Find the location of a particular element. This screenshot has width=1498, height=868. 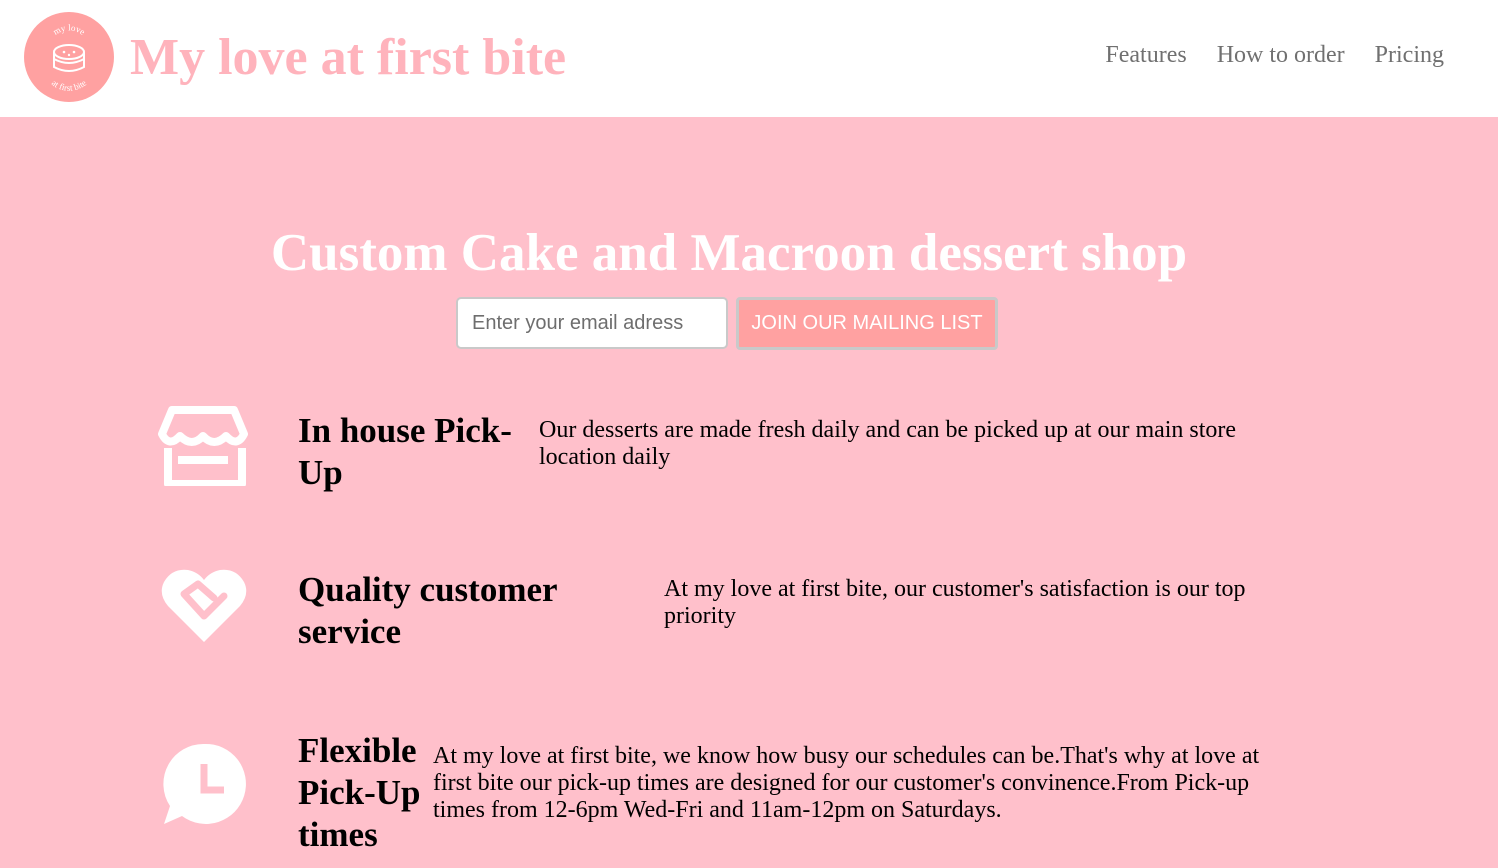

logo-graphic: my love at first bite is located at coordinates (69, 58).